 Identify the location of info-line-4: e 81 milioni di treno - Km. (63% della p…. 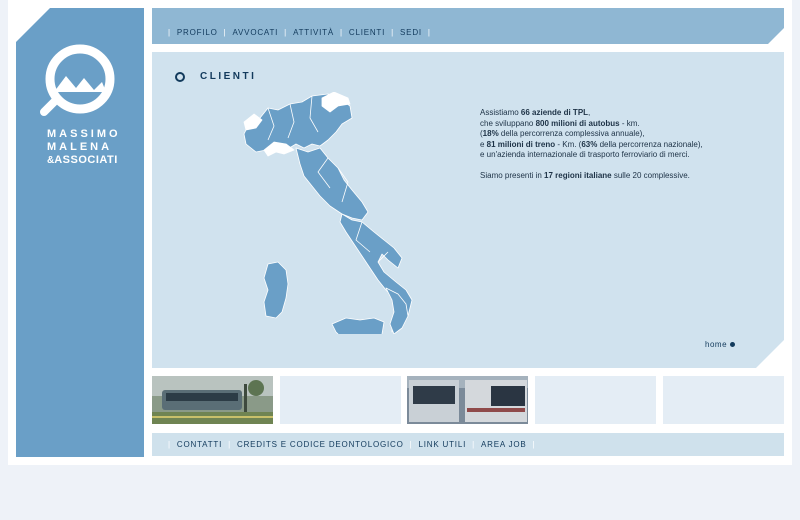
(615, 145).